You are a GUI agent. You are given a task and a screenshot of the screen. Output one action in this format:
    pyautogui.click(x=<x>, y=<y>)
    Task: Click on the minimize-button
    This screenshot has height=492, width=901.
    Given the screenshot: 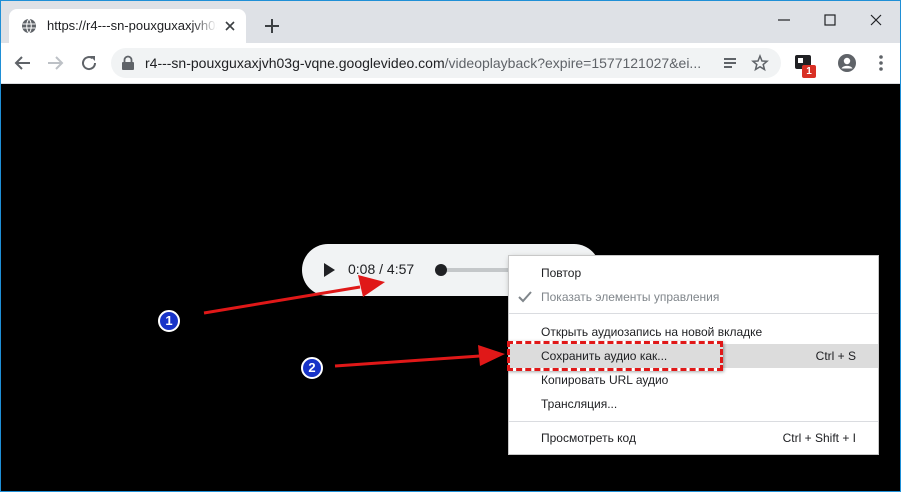 What is the action you would take?
    pyautogui.click(x=784, y=20)
    